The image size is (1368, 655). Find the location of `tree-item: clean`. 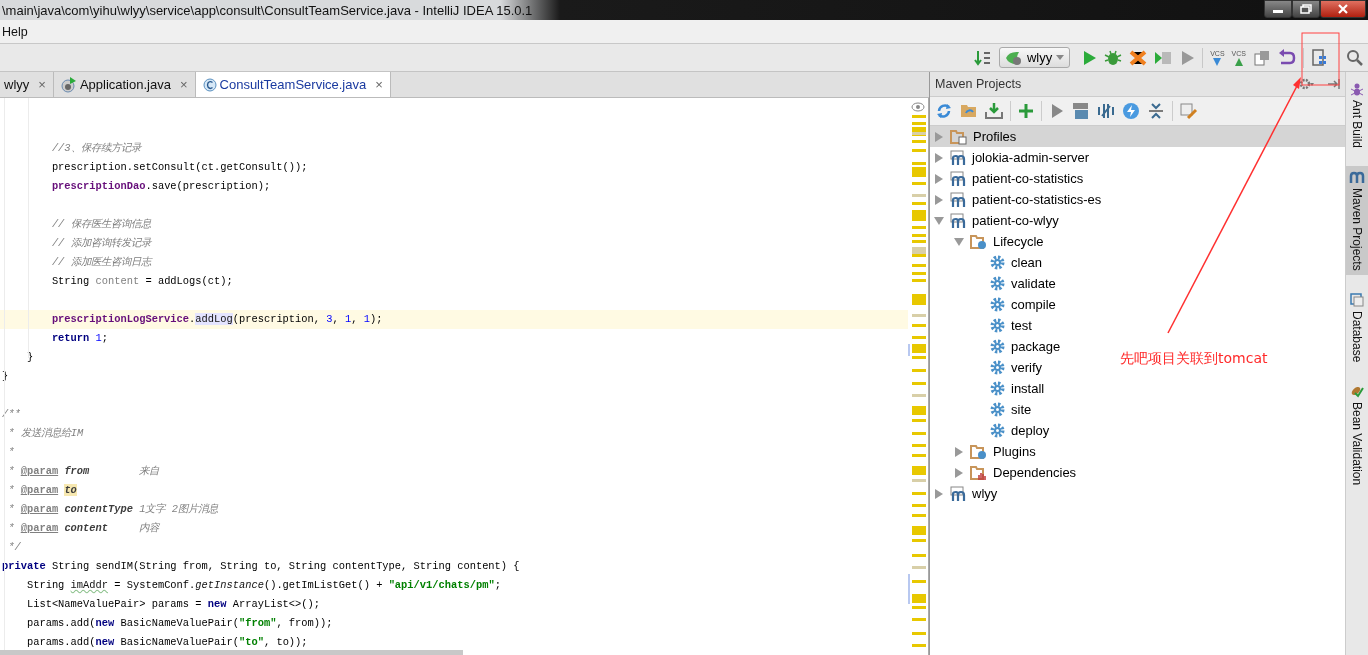

tree-item: clean is located at coordinates (988, 262).